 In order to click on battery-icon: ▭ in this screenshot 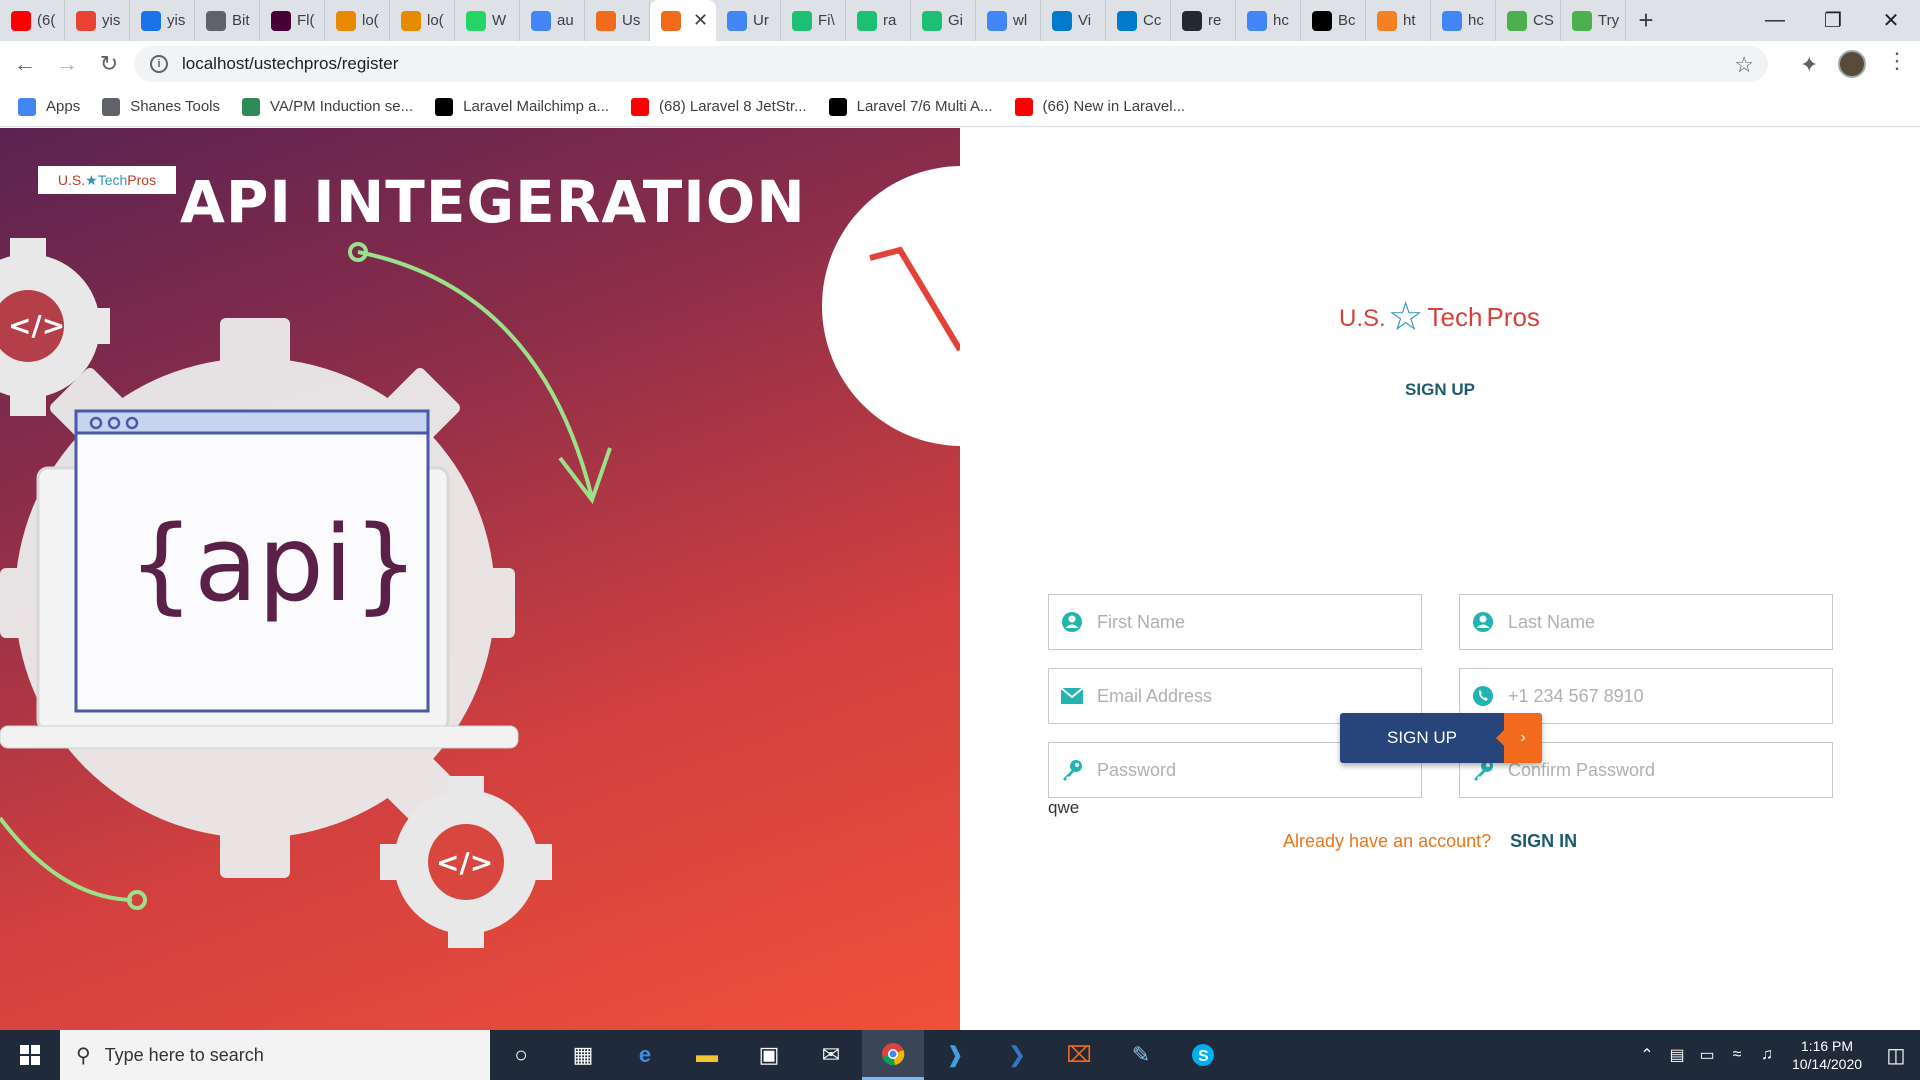, I will do `click(1707, 1055)`.